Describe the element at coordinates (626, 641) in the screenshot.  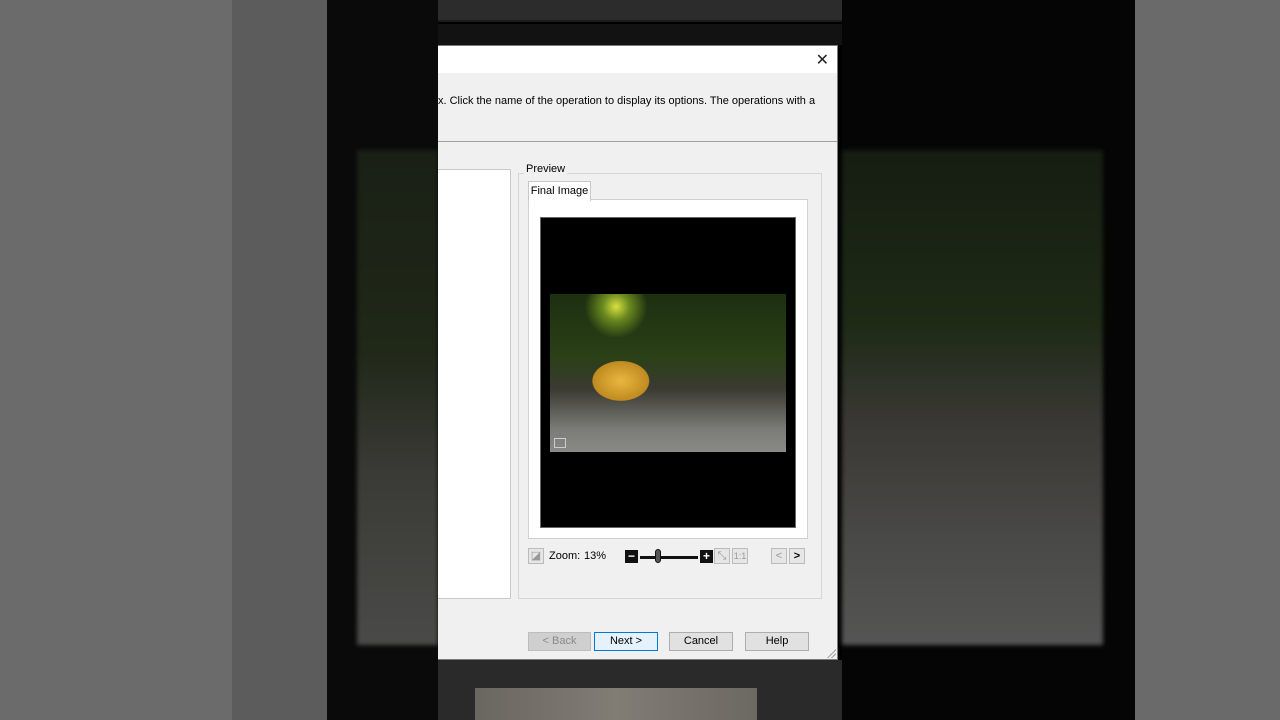
I see `next-button: Next >` at that location.